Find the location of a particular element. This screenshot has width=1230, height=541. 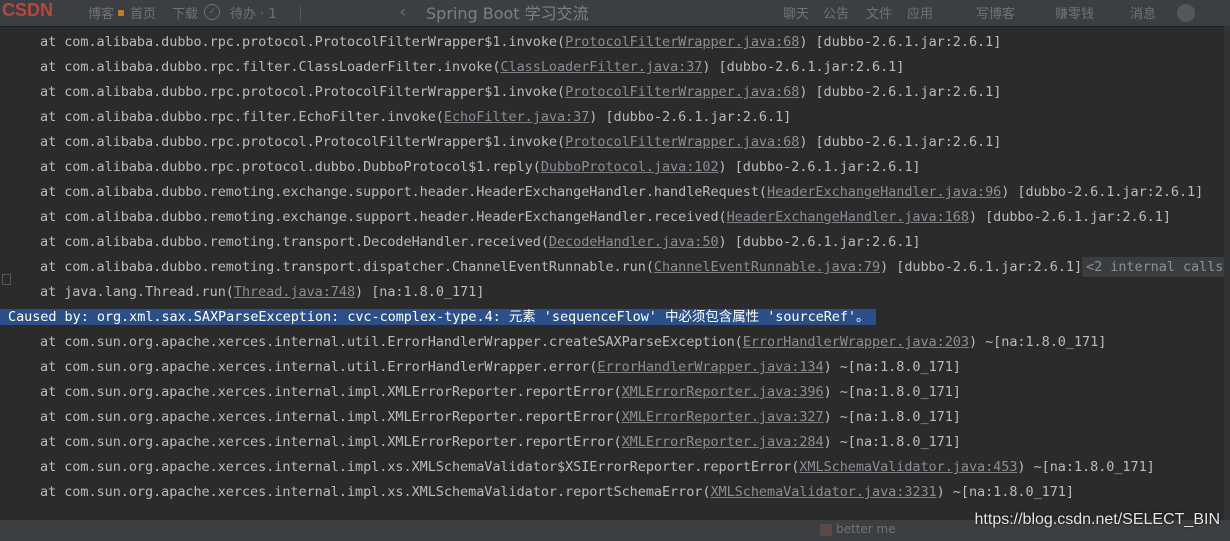

source-link: XMLSchemaValidator.java:453 is located at coordinates (908, 467).